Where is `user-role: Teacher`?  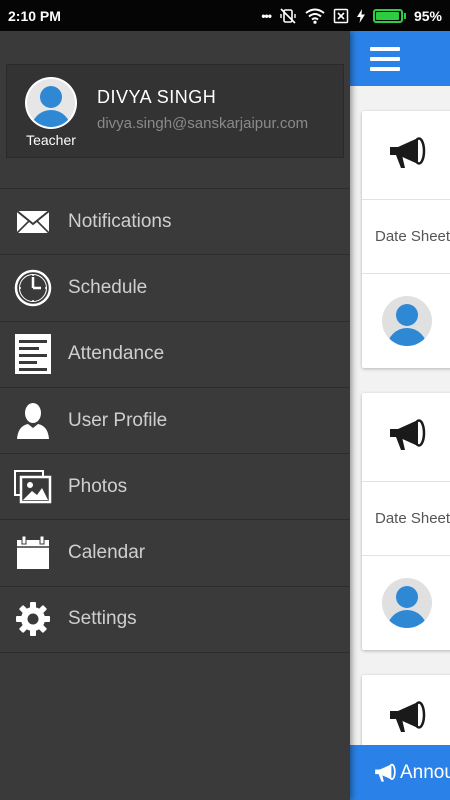
user-role: Teacher is located at coordinates (51, 140).